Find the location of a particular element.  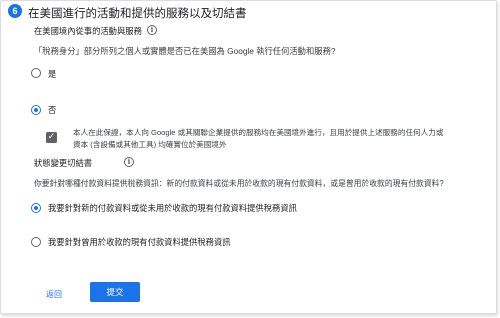

radio-new-payment-info-label: 我要針對新的付款資料或從未用於收款的現有付款資料提供稅務資訊 is located at coordinates (172, 208).